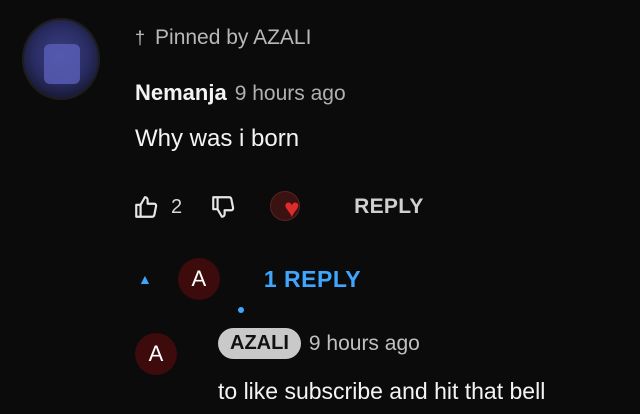 This screenshot has width=640, height=414. What do you see at coordinates (249, 279) in the screenshot?
I see `view-replies-toggle: ▲ A 1 REPLY` at bounding box center [249, 279].